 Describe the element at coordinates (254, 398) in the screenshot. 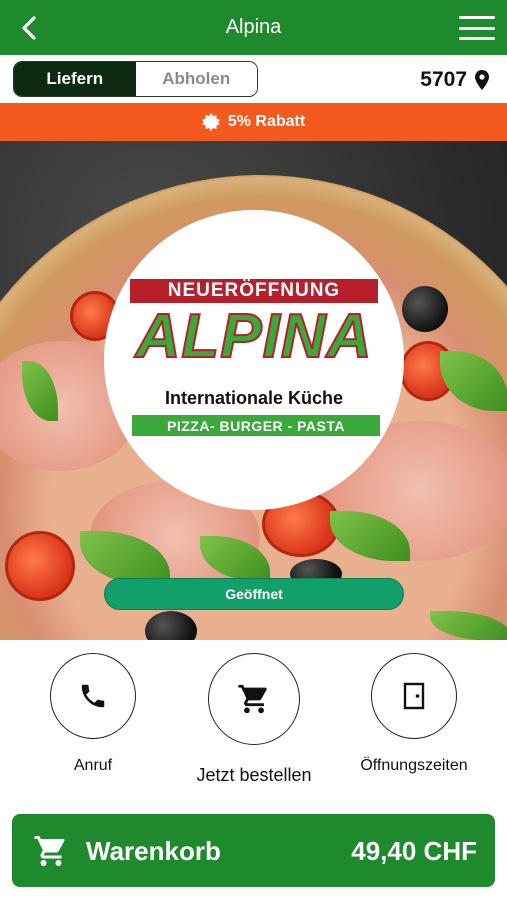

I see `logo-subtitle: Internationale Küche` at that location.